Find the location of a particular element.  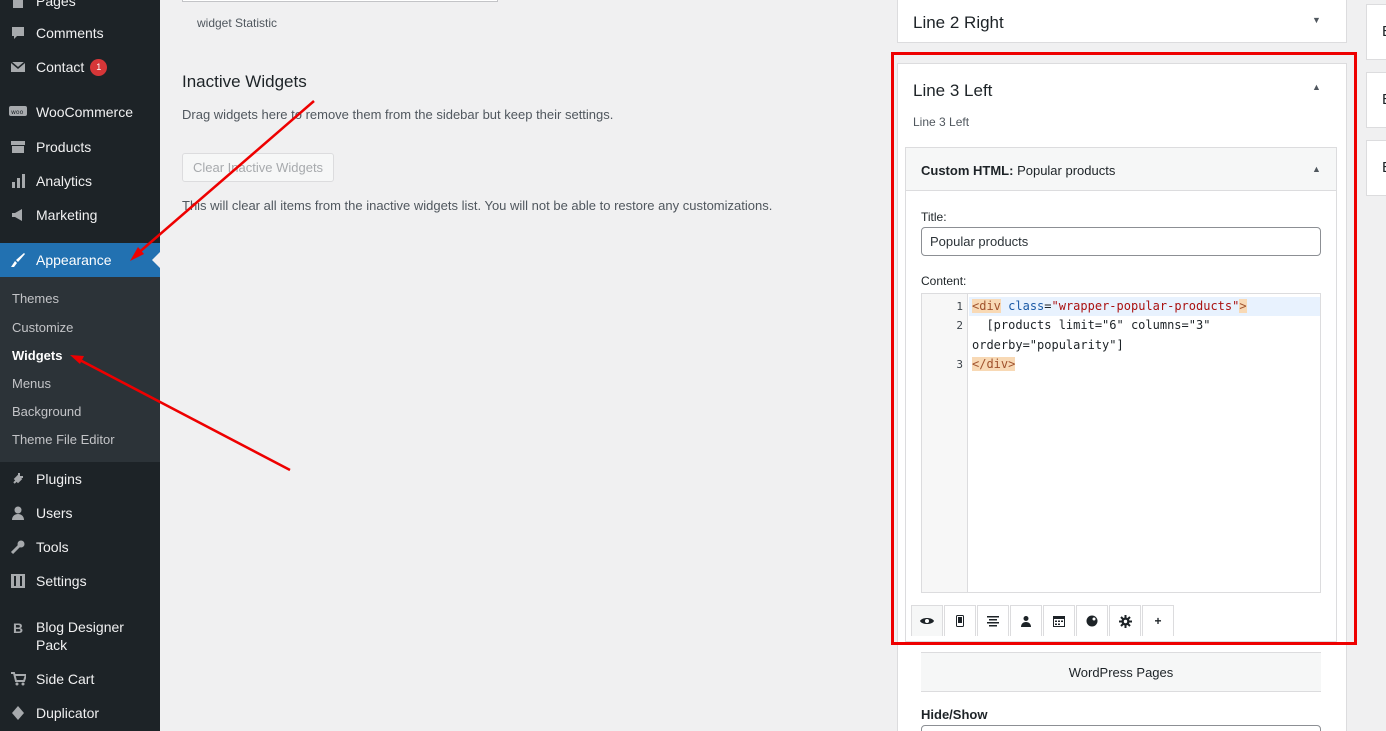

menu-label: Plugins is located at coordinates (59, 479).